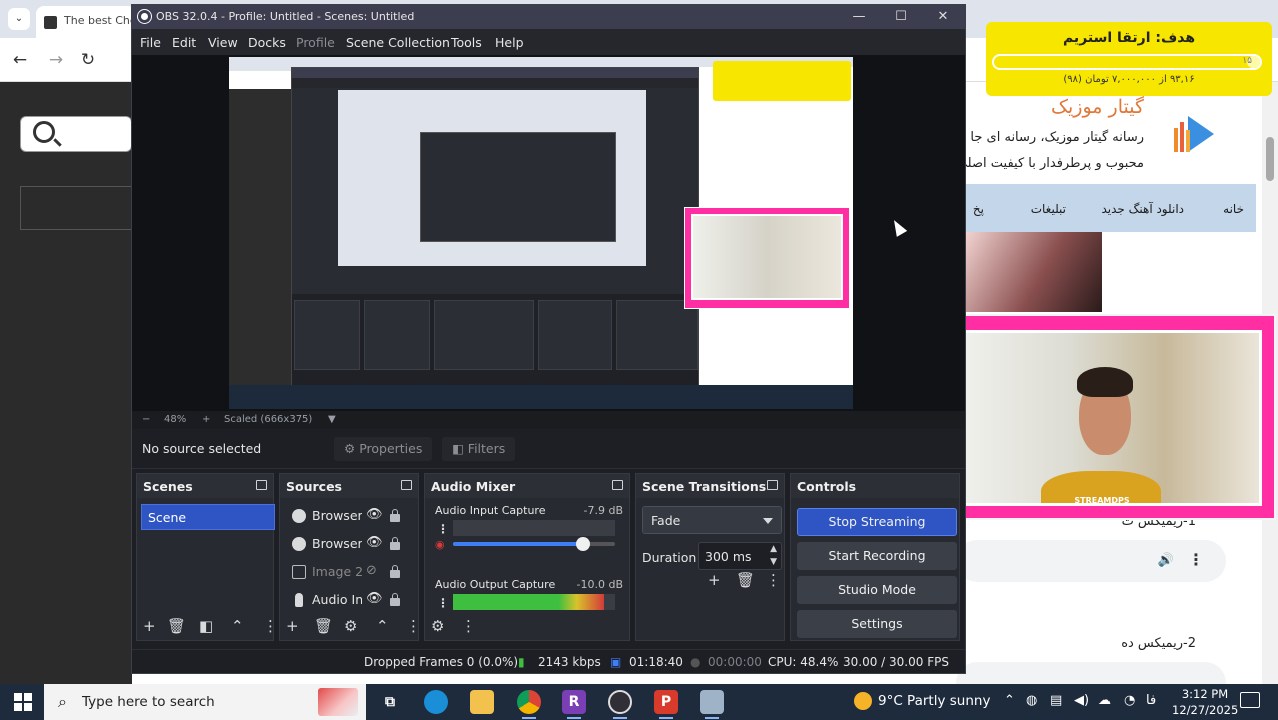 This screenshot has height=720, width=1278. What do you see at coordinates (712, 702) in the screenshot?
I see `app-window-icon` at bounding box center [712, 702].